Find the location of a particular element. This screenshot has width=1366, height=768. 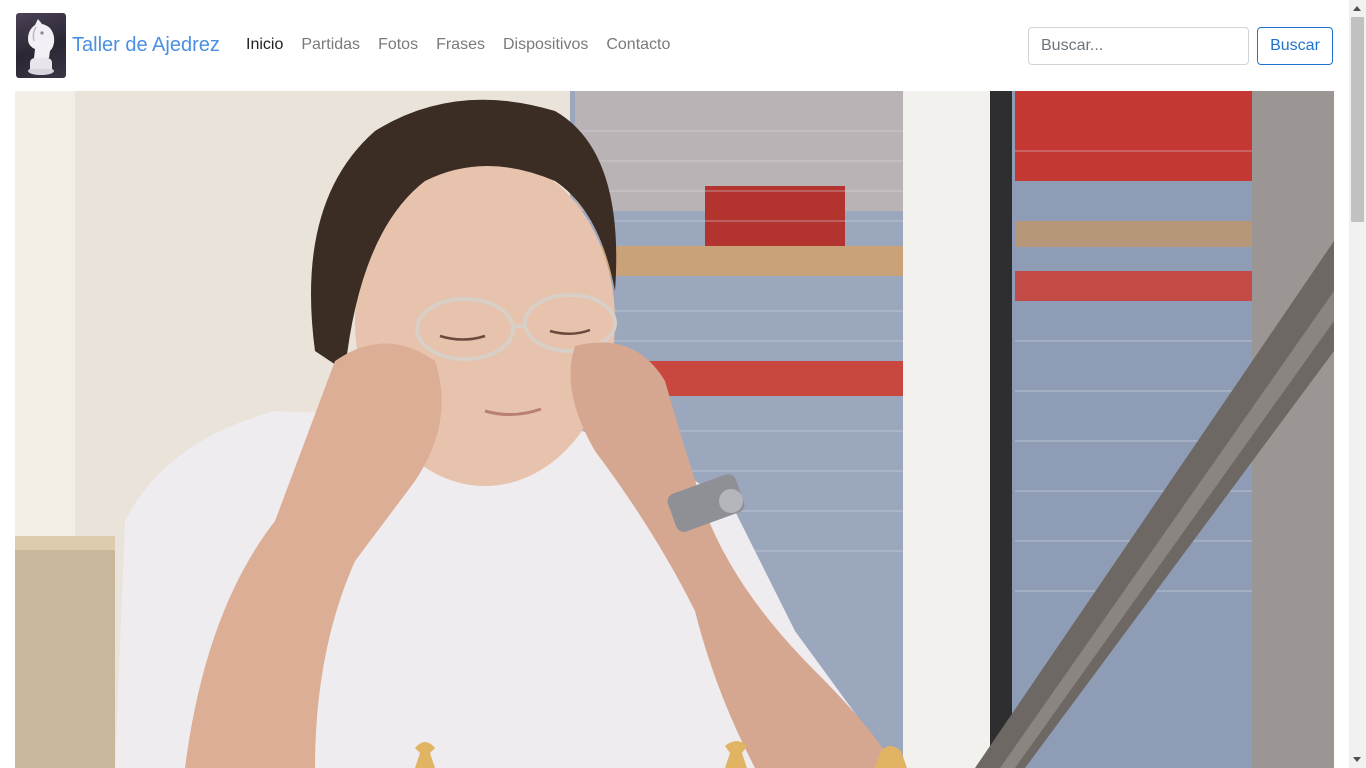

vertical-scrollbar is located at coordinates (1357, 384).